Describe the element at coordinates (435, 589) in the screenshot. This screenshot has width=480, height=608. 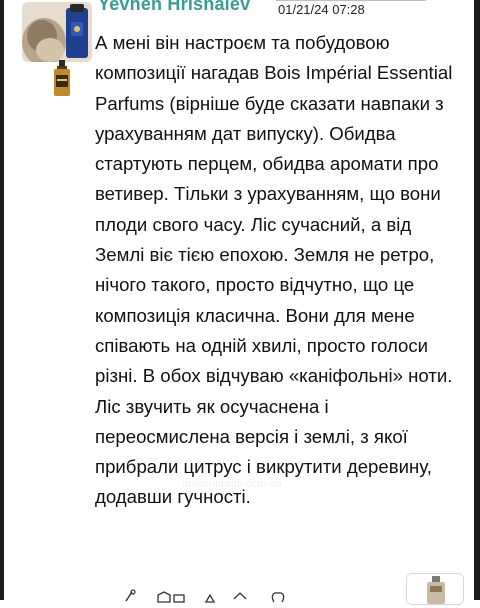
I see `attached-bottle-image` at that location.